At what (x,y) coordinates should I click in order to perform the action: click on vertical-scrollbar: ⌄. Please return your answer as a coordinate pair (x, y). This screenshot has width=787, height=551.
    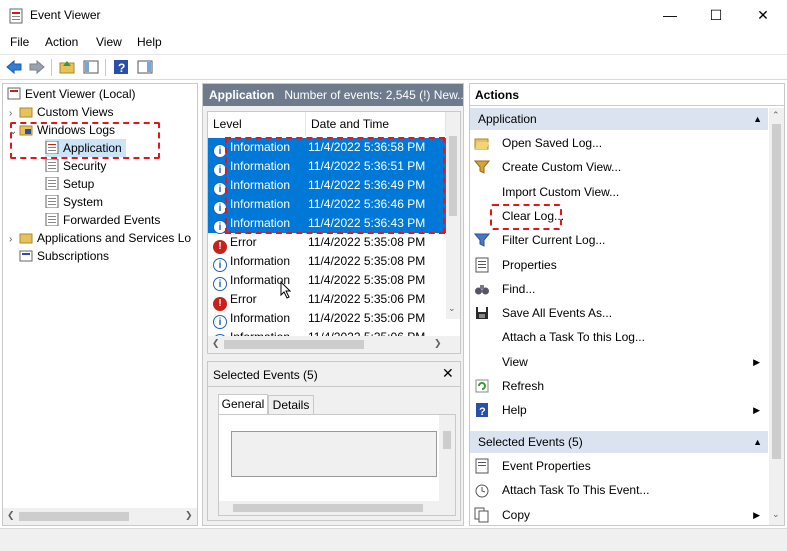
    Looking at the image, I should click on (453, 215).